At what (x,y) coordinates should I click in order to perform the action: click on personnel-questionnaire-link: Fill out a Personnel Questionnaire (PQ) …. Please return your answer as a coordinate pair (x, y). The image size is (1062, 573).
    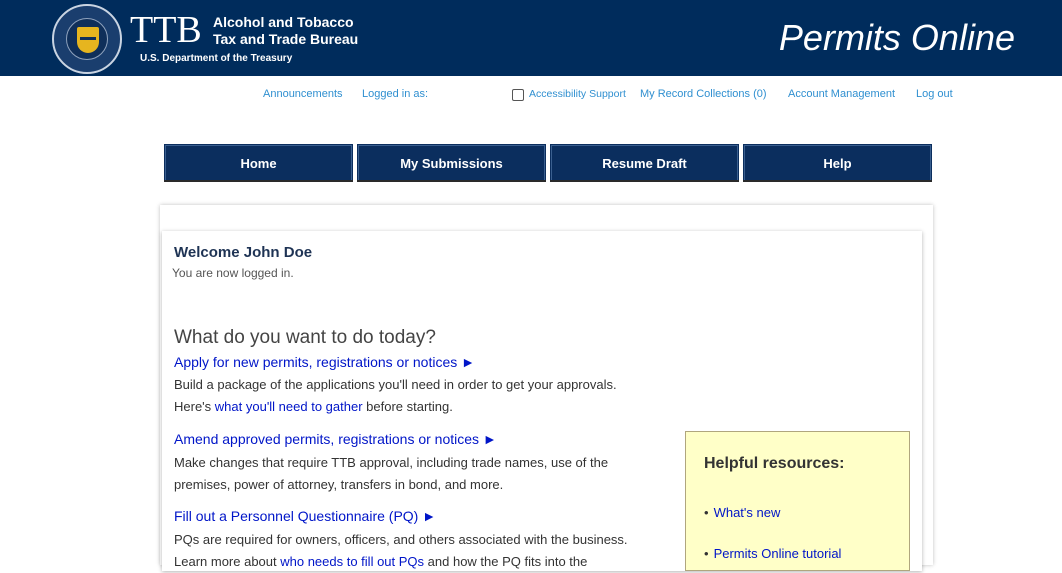
    Looking at the image, I should click on (305, 516).